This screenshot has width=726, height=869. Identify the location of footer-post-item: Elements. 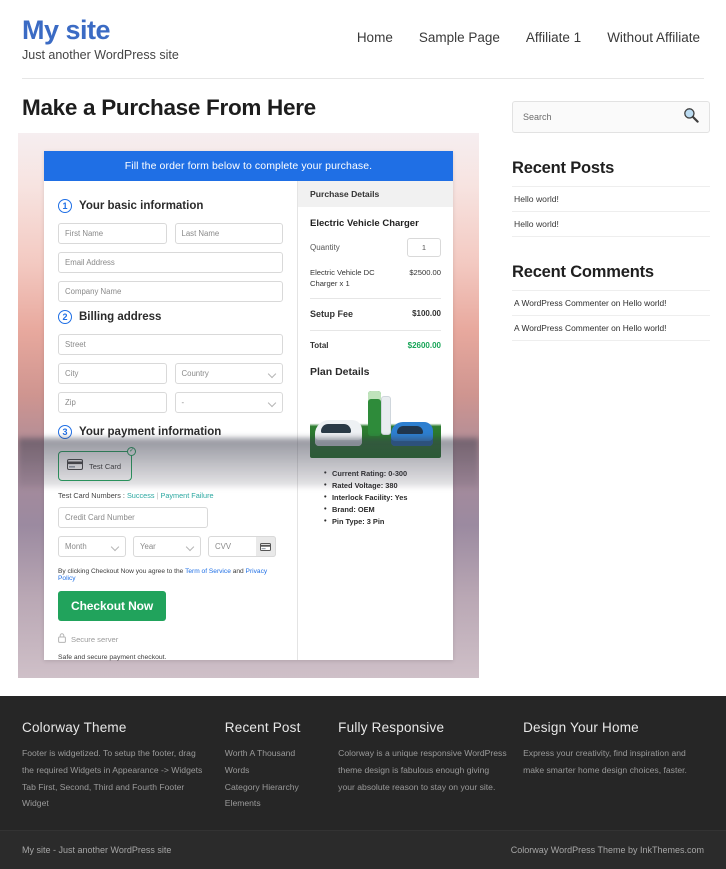
(273, 803).